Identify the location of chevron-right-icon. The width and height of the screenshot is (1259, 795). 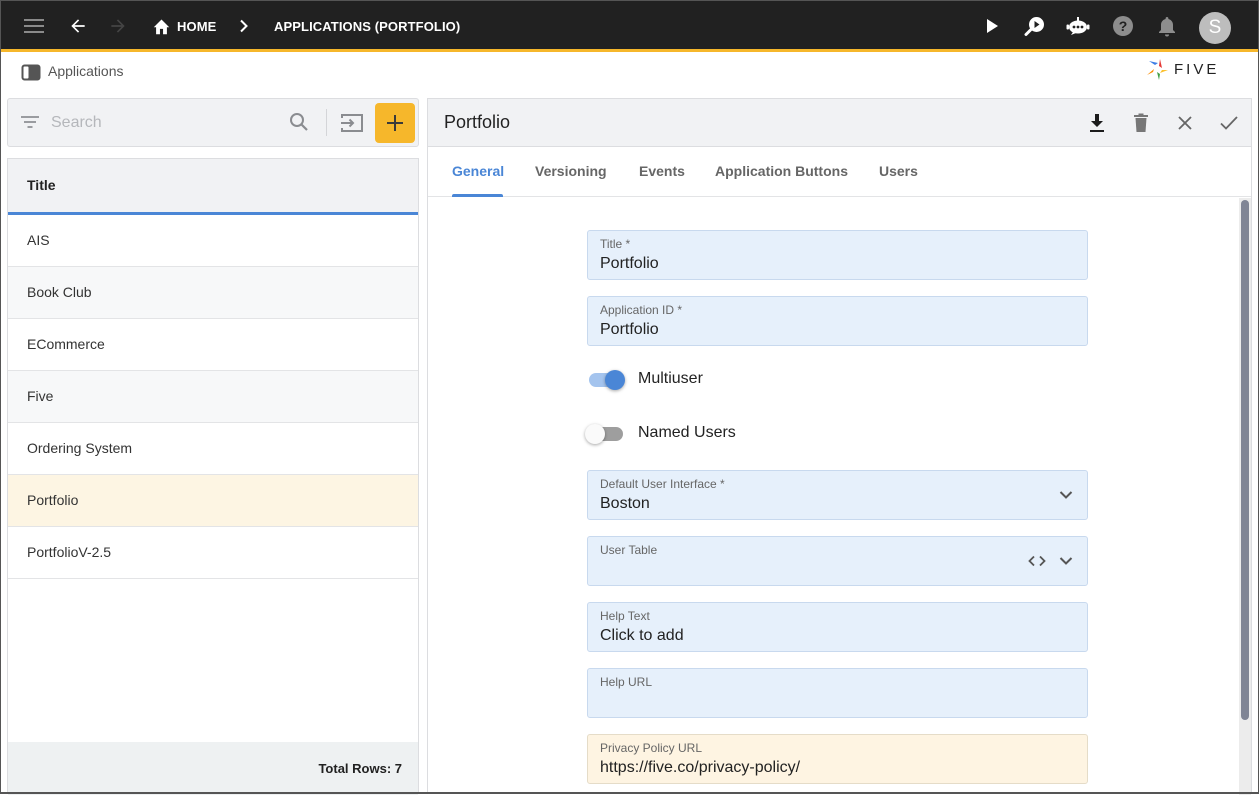
(244, 26).